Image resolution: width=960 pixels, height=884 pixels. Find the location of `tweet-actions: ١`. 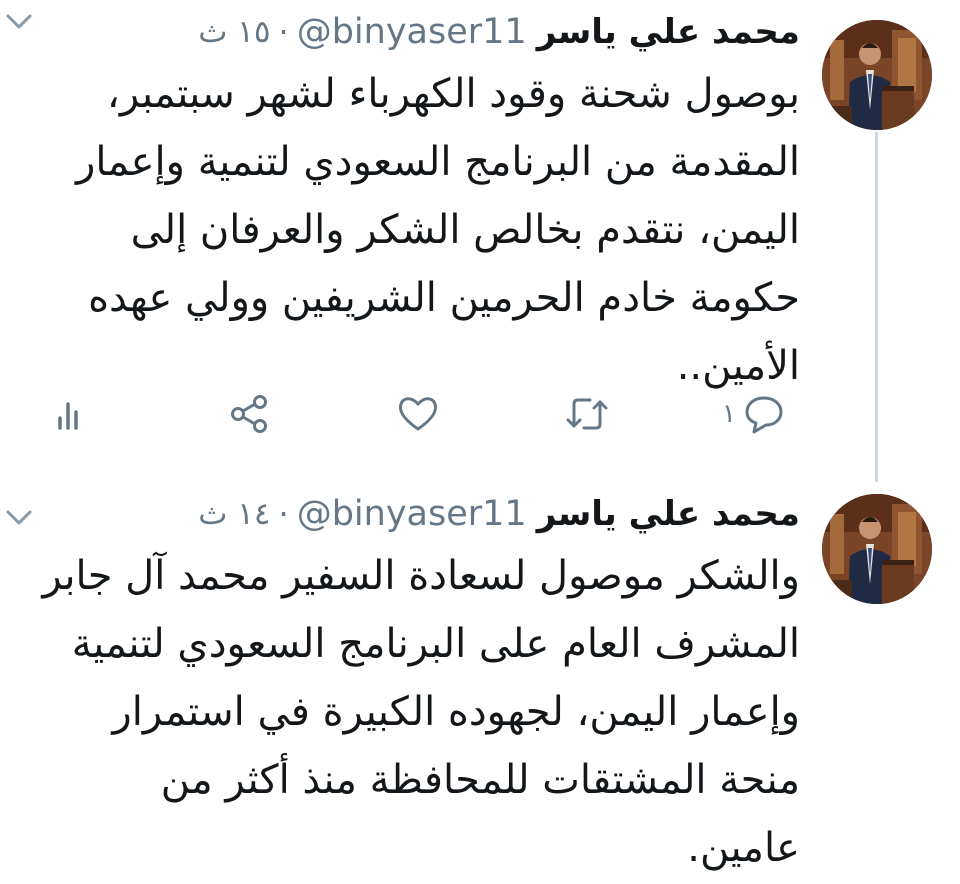

tweet-actions: ١ is located at coordinates (420, 417).